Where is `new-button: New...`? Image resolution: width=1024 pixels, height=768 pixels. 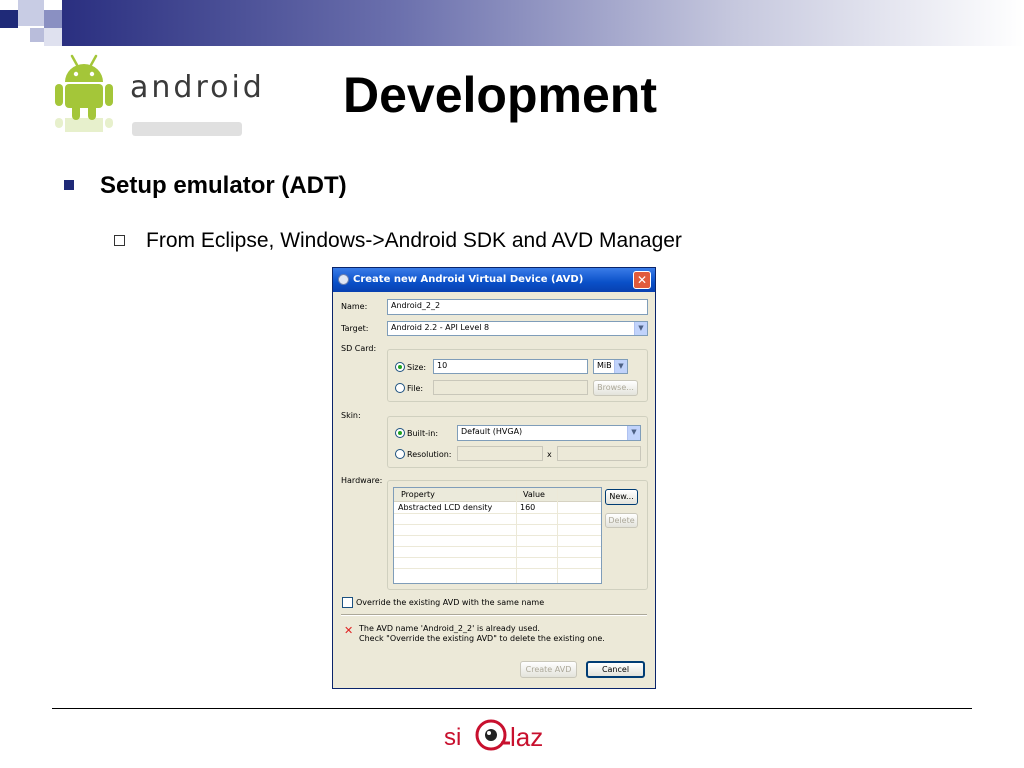 new-button: New... is located at coordinates (621, 497).